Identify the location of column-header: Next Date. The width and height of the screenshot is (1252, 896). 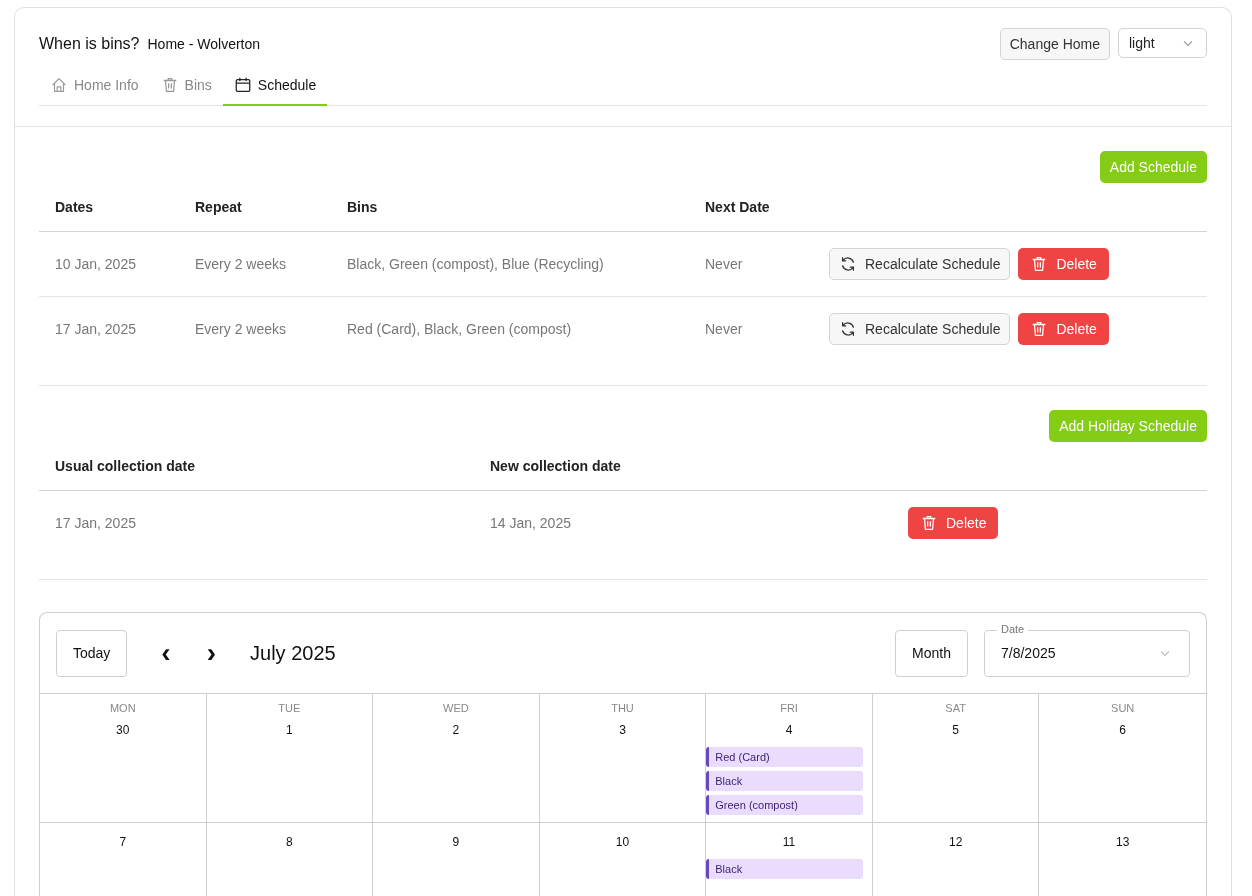
(738, 207).